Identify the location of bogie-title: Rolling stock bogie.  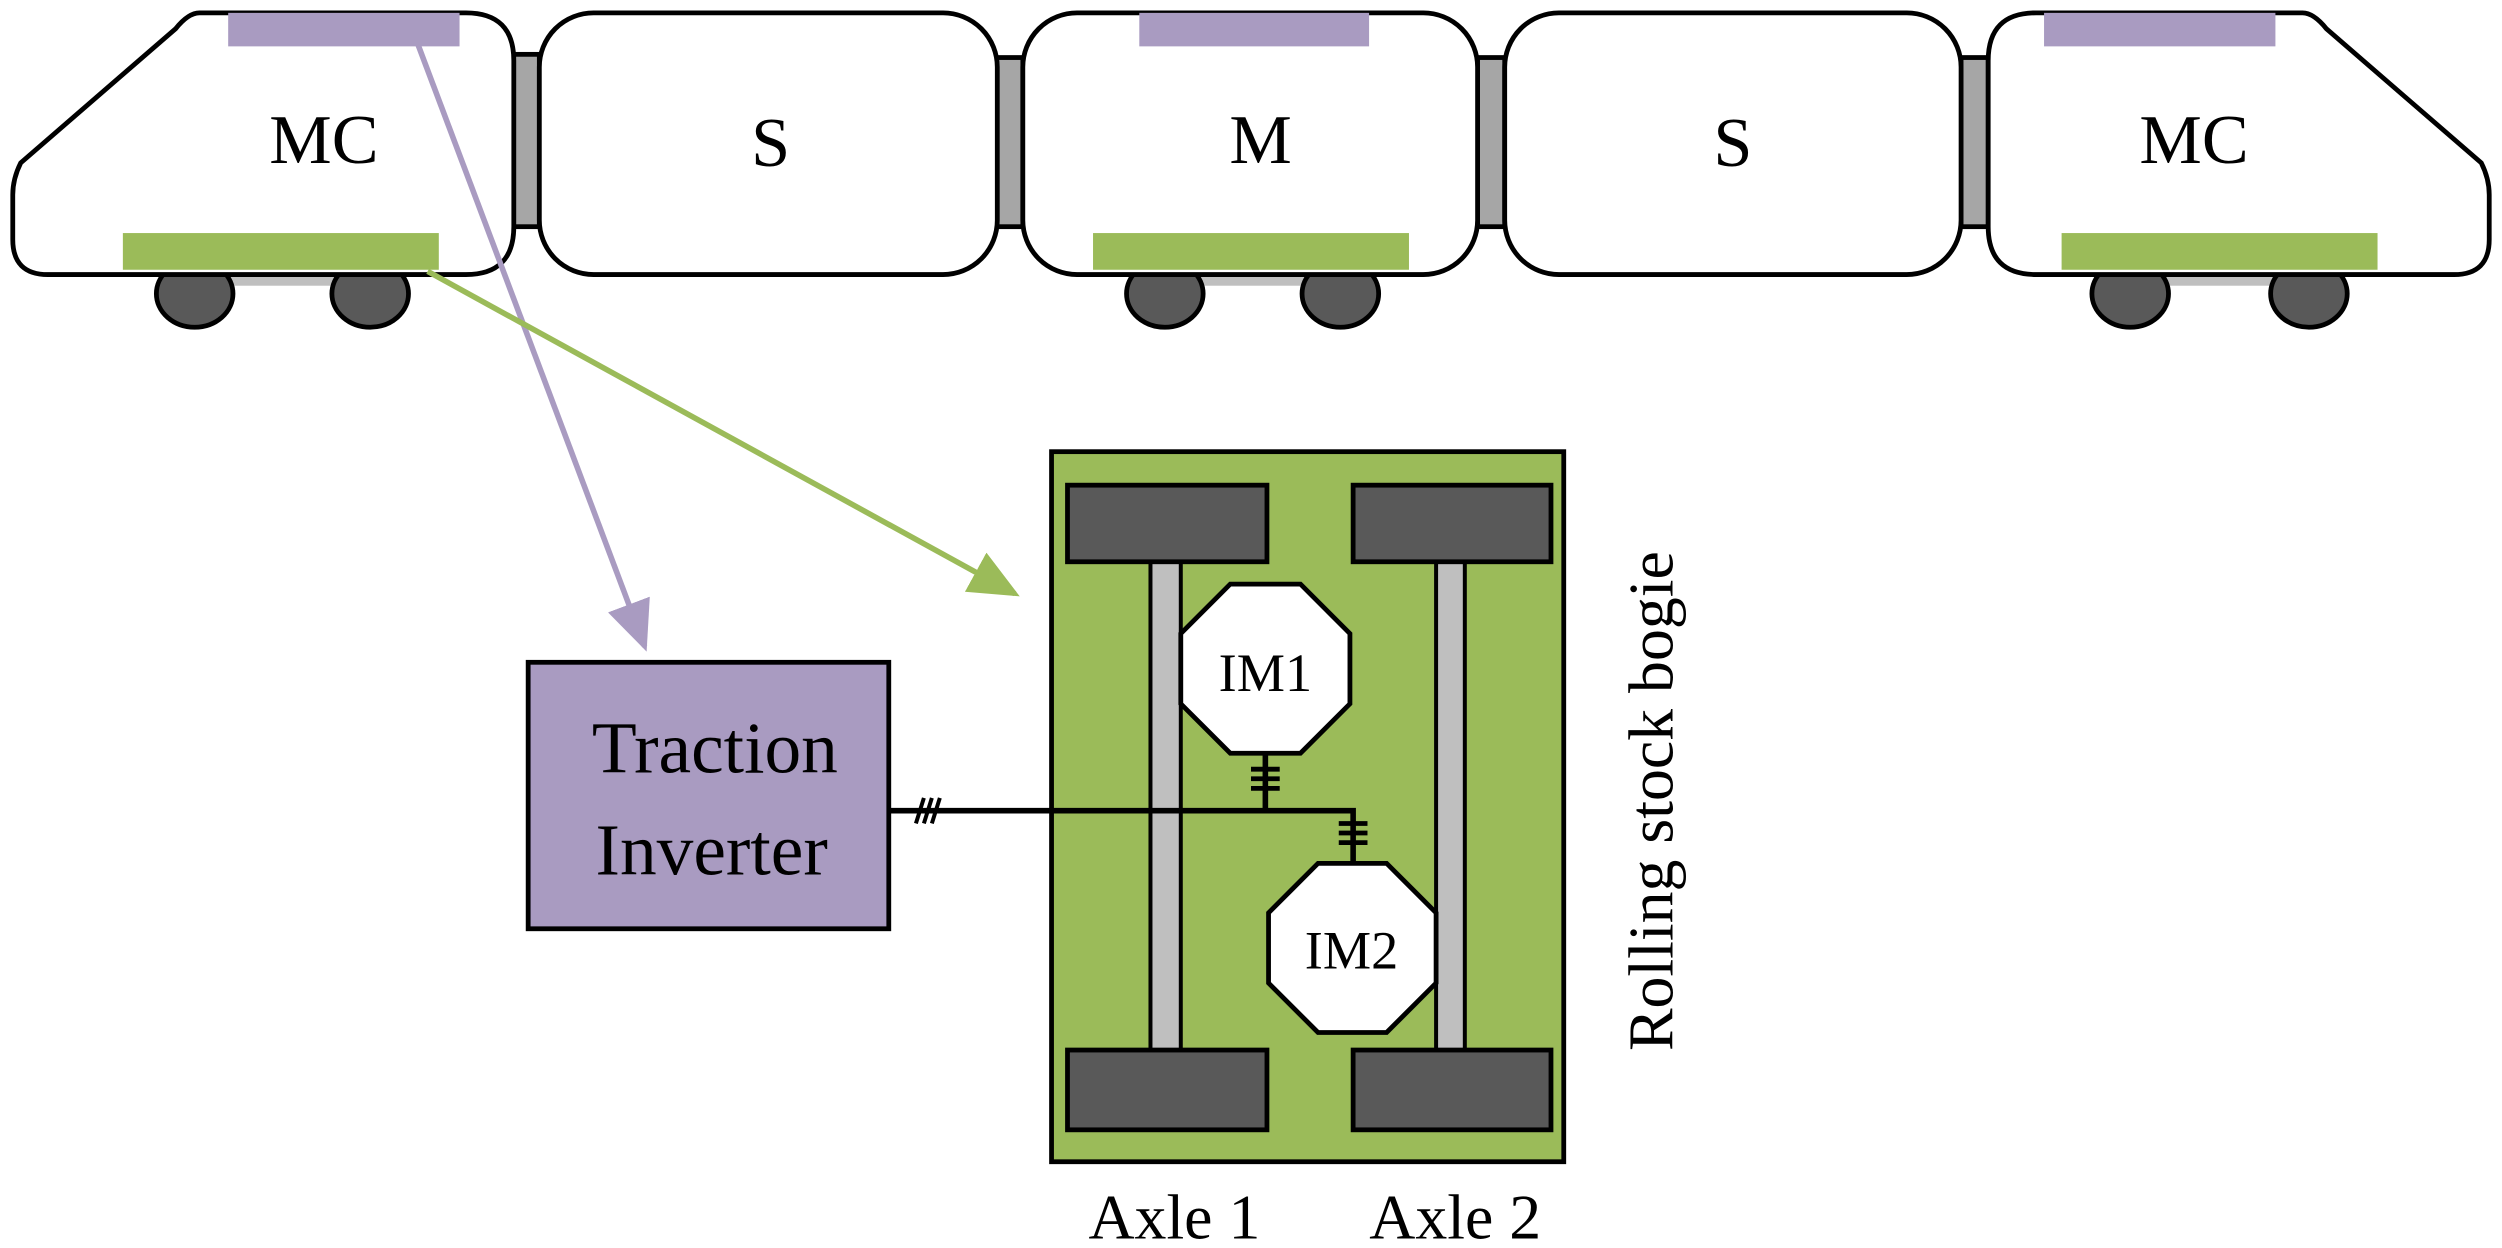
(1650, 801).